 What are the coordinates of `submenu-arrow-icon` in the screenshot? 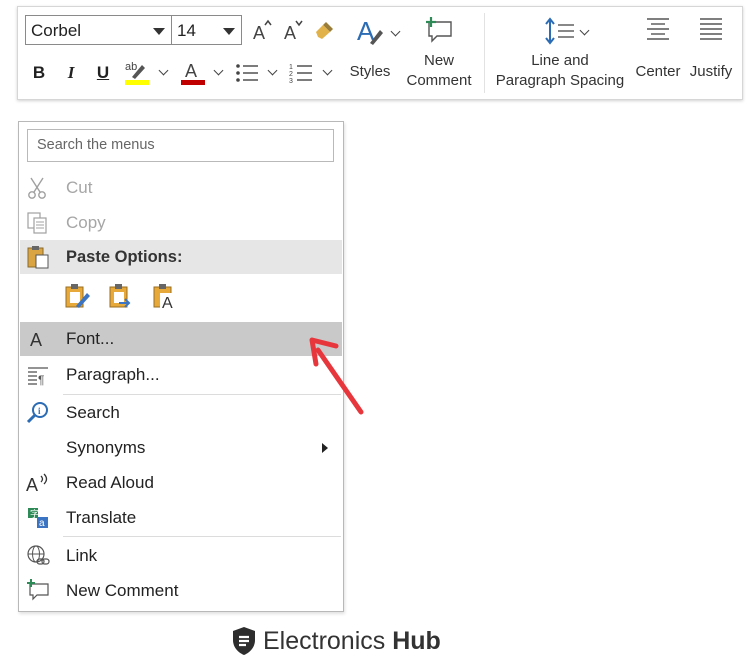 It's located at (325, 448).